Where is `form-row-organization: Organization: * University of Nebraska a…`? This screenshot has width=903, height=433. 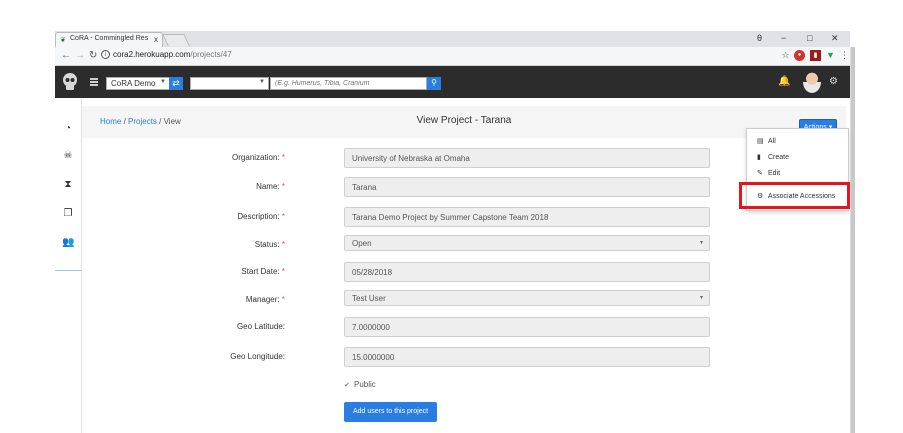
form-row-organization: Organization: * University of Nebraska a… is located at coordinates (442, 158).